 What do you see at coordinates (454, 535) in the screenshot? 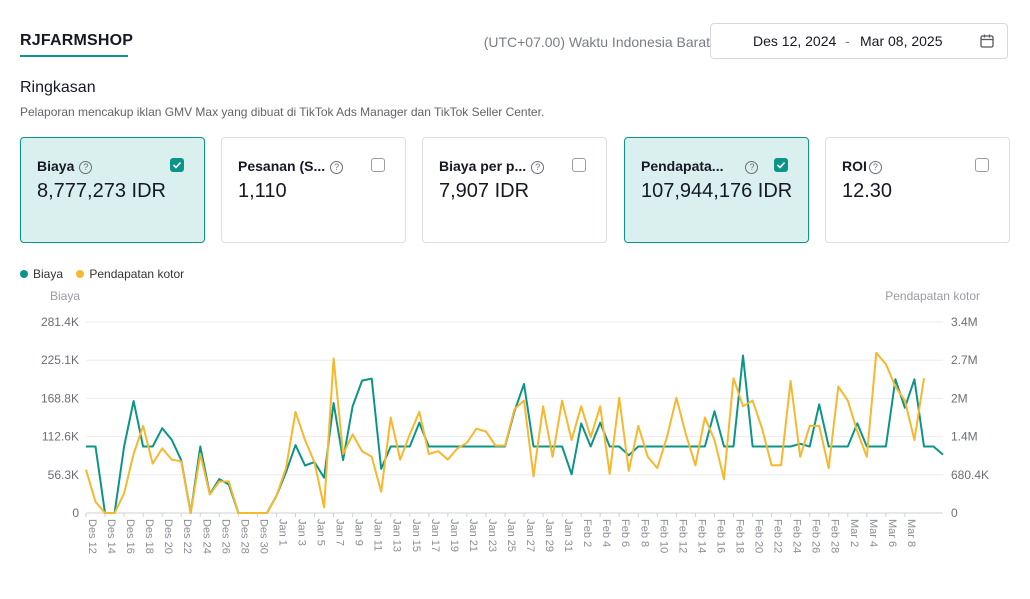
I see `x-tick-label: Jan 19` at bounding box center [454, 535].